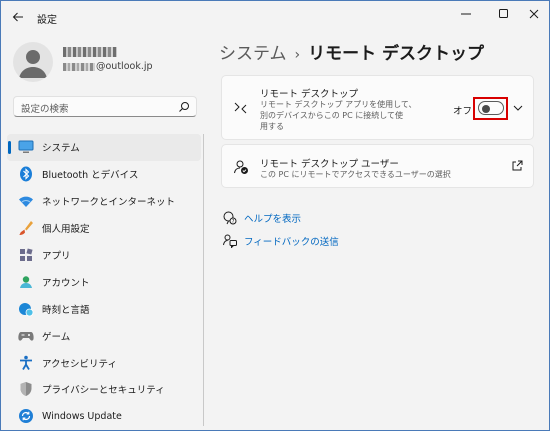  What do you see at coordinates (104, 308) in the screenshot?
I see `sidebar-item-time-language: 時刻と言語` at bounding box center [104, 308].